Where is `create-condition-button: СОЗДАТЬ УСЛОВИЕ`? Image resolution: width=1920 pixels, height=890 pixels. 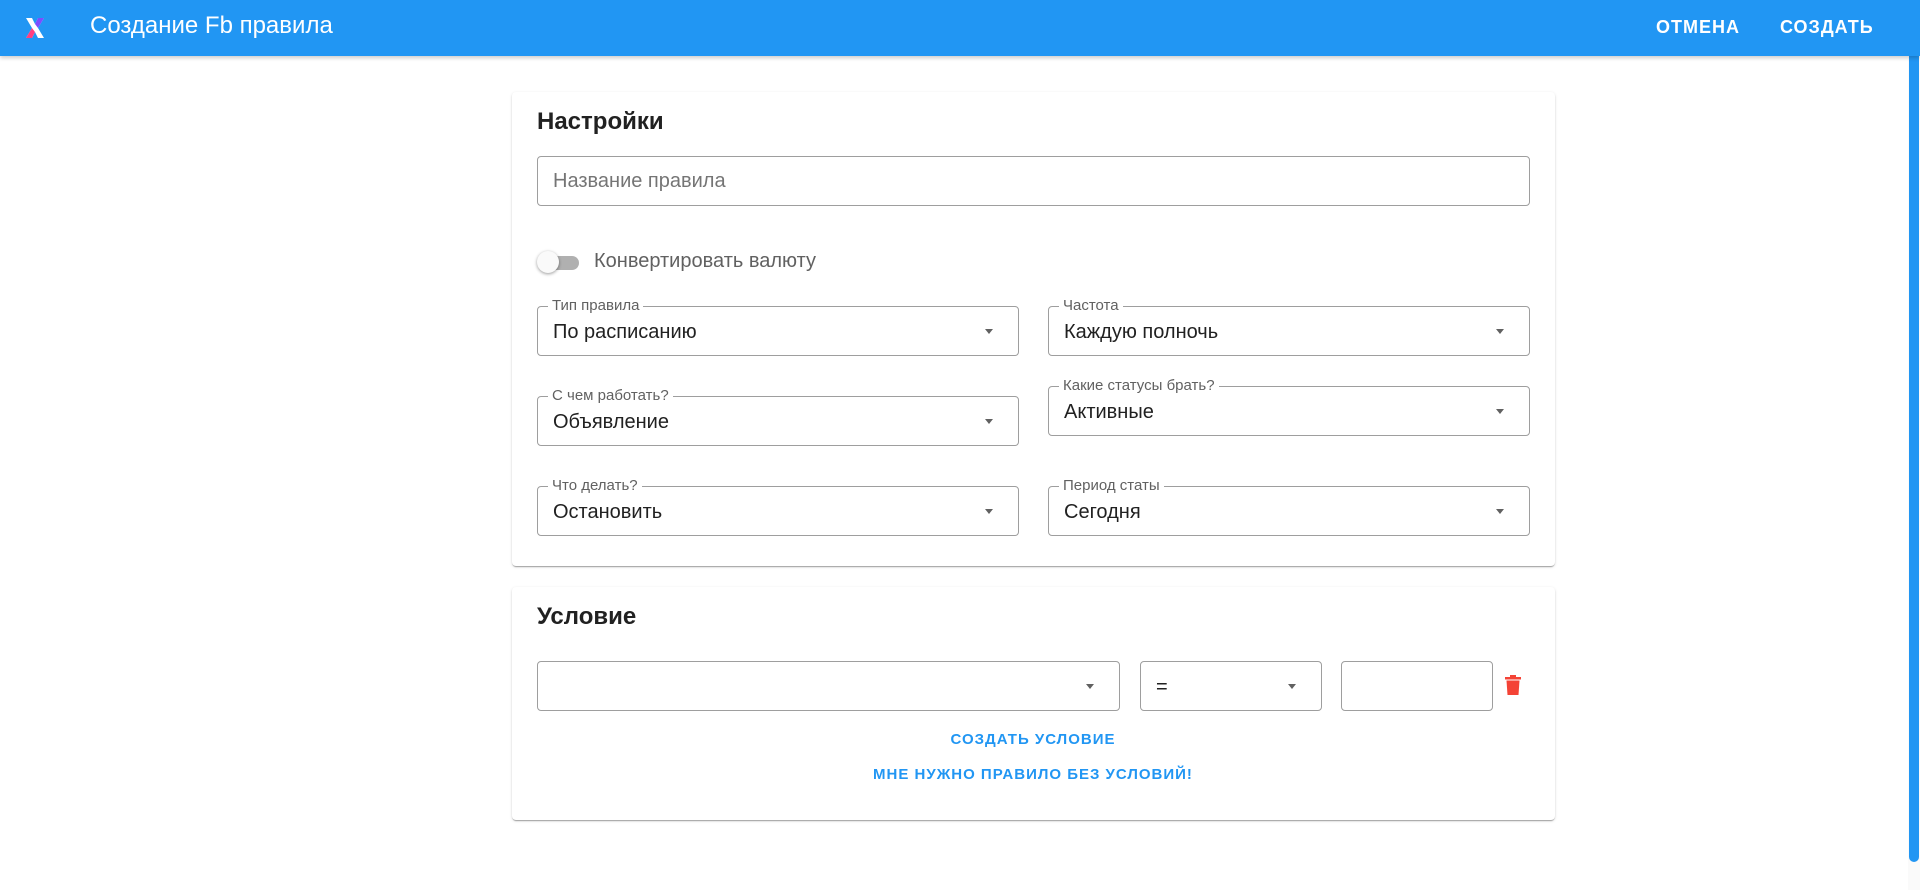
create-condition-button: СОЗДАТЬ УСЛОВИЕ is located at coordinates (1033, 740).